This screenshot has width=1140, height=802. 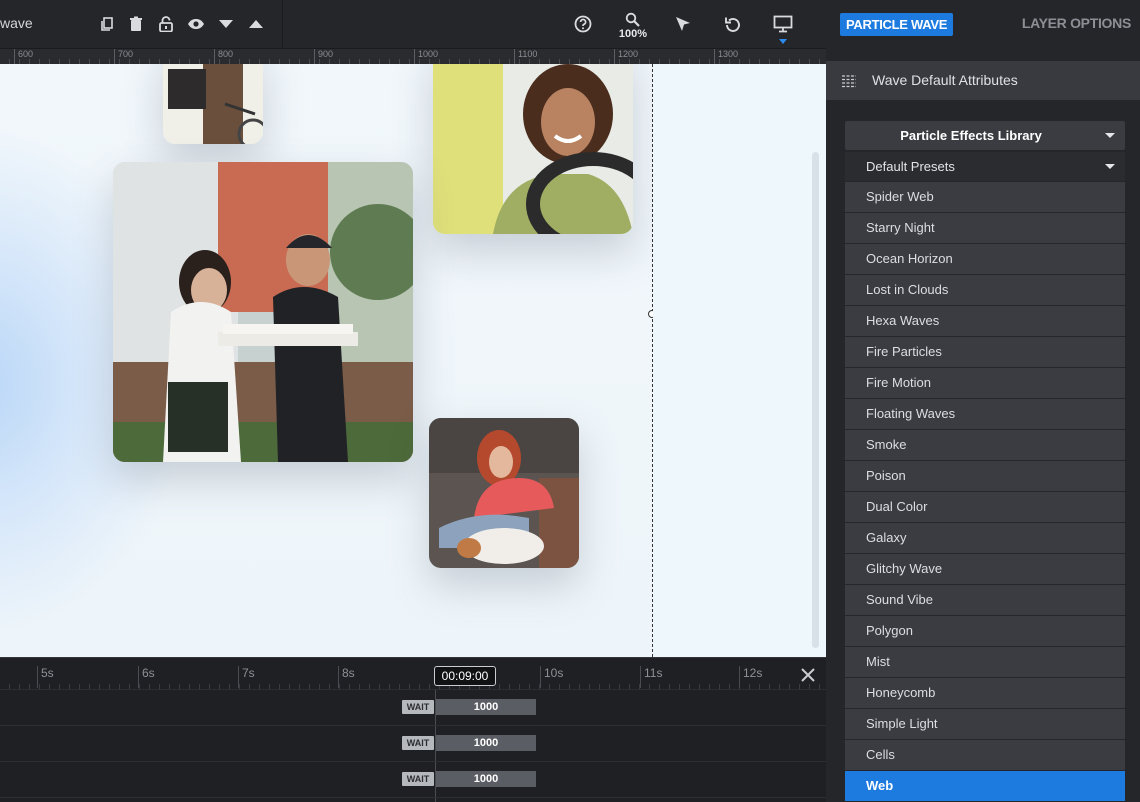 I want to click on ruler-label: 1300, so click(x=726, y=56).